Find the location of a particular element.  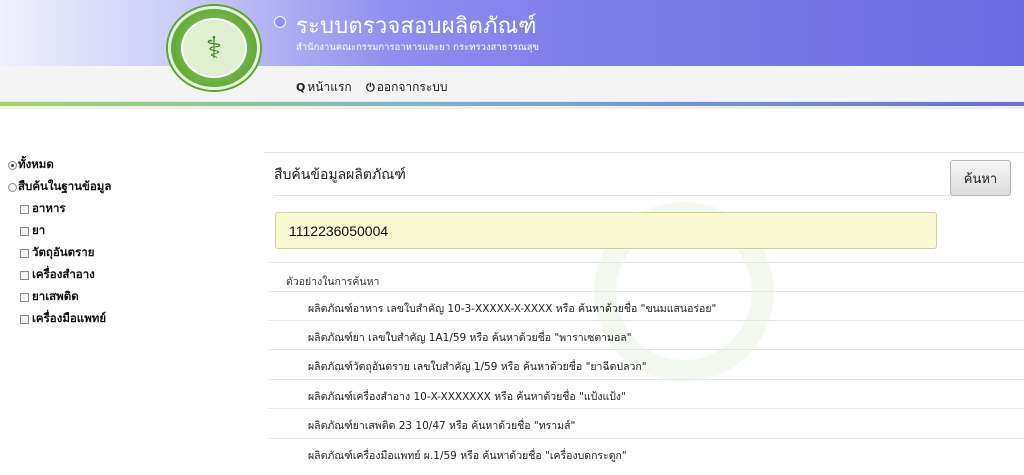

category-medical-device-label: เครื่องมือแพทย์ is located at coordinates (69, 318).